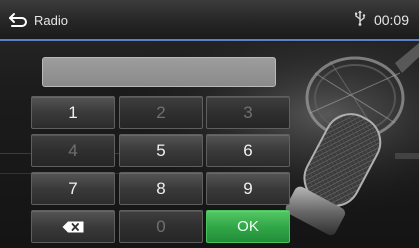 The height and width of the screenshot is (248, 419). I want to click on key-3: 3, so click(248, 112).